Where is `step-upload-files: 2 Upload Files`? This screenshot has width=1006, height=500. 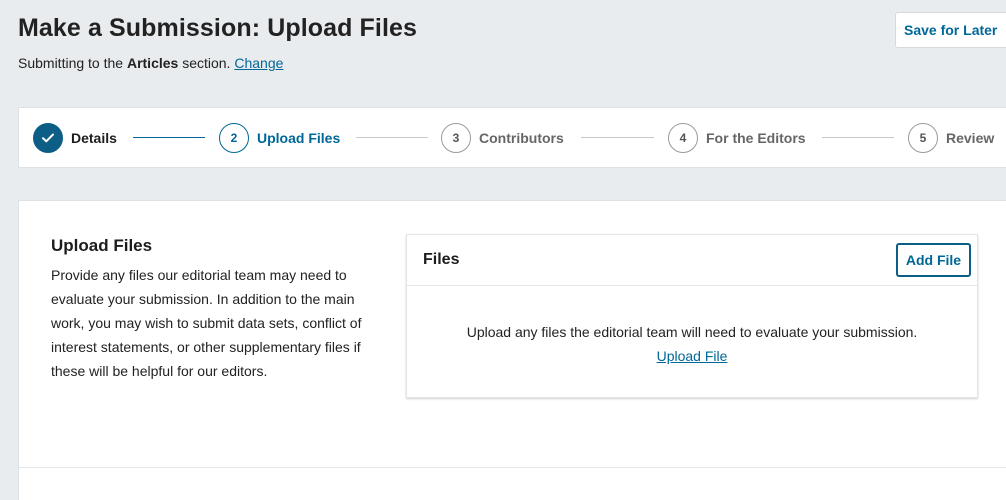
step-upload-files: 2 Upload Files is located at coordinates (279, 138).